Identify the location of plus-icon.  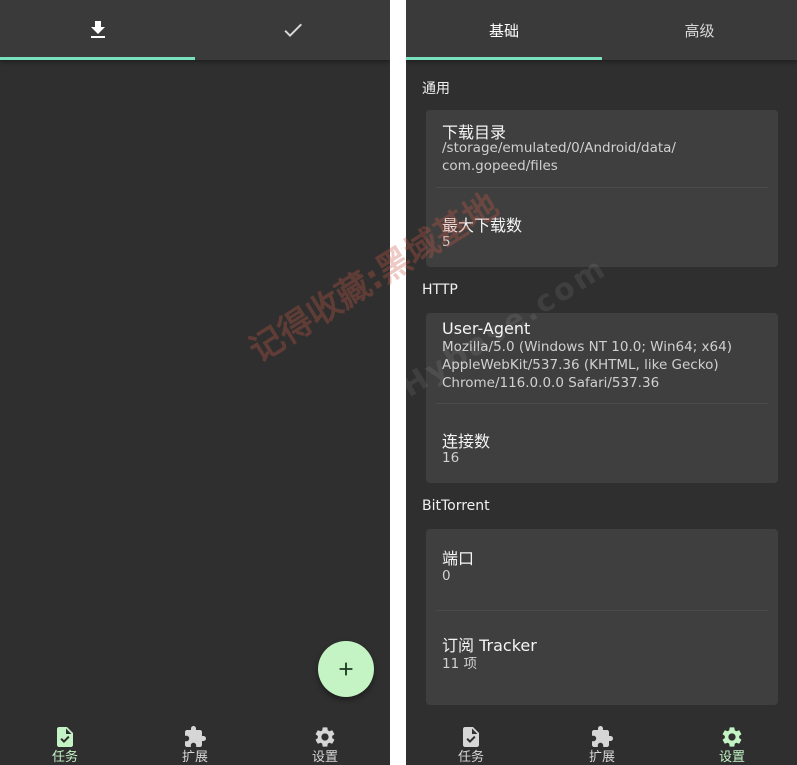
(346, 669).